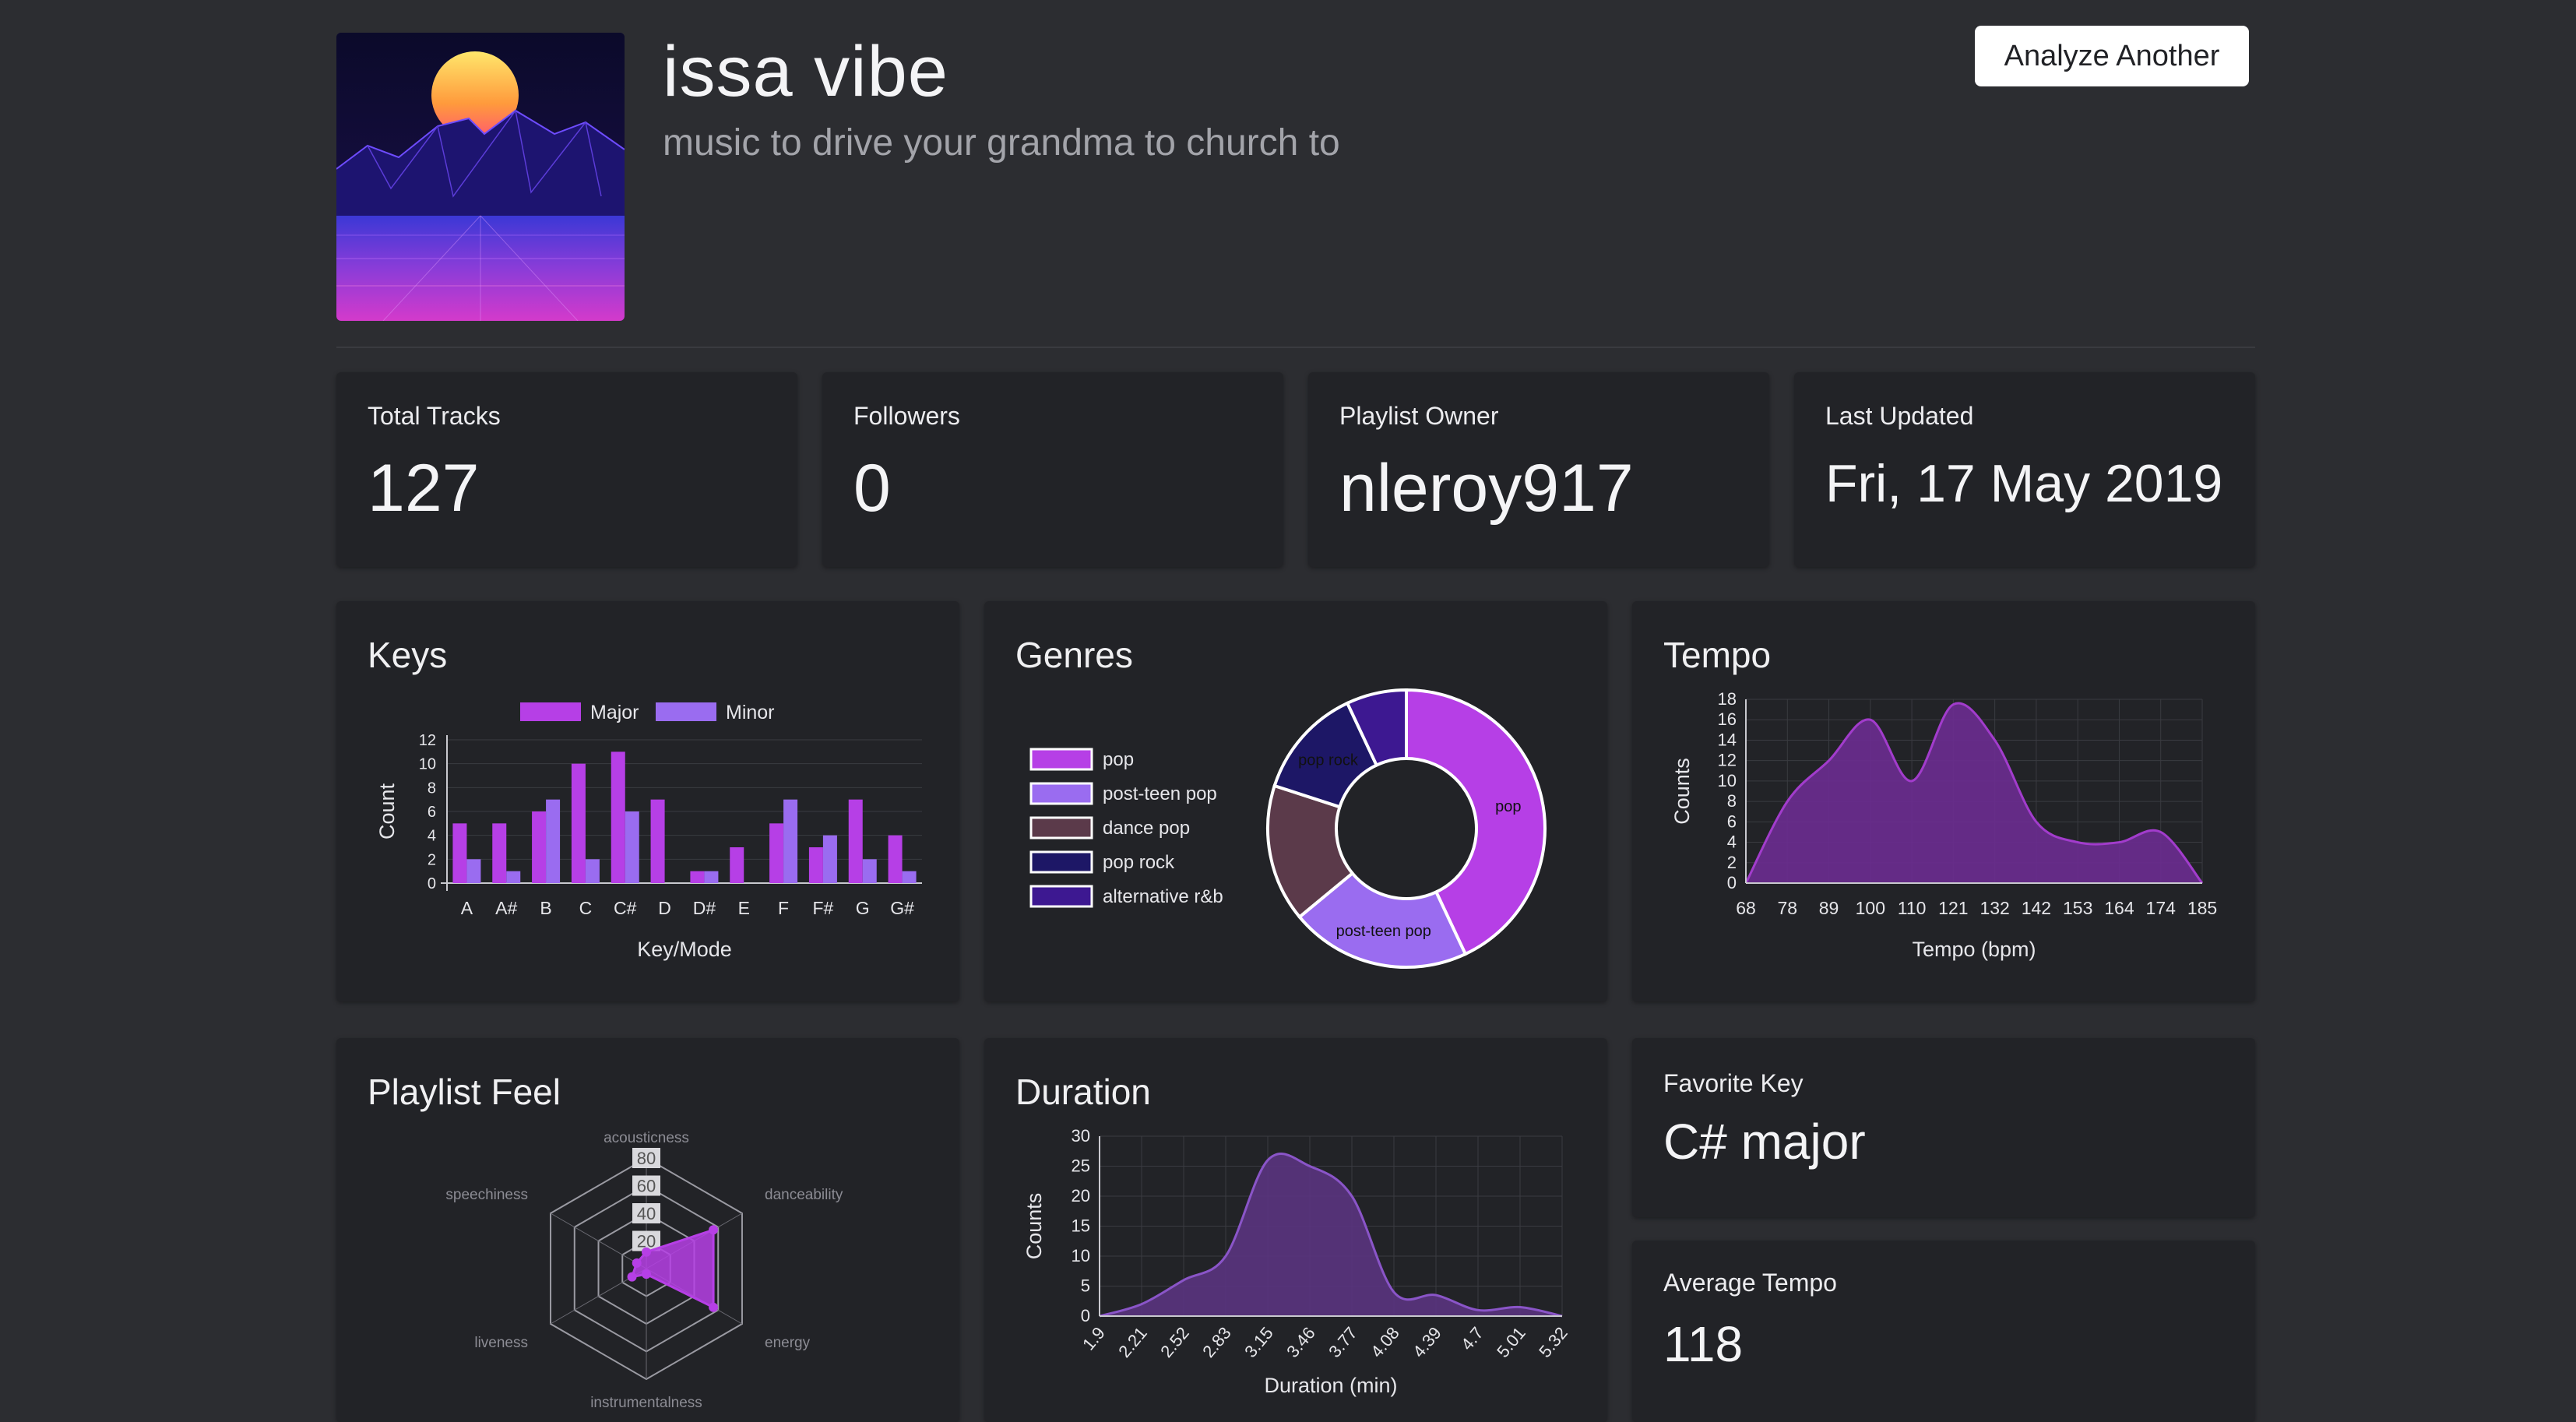 The height and width of the screenshot is (1422, 2576). Describe the element at coordinates (387, 811) in the screenshot. I see `y-axis-label: Count` at that location.